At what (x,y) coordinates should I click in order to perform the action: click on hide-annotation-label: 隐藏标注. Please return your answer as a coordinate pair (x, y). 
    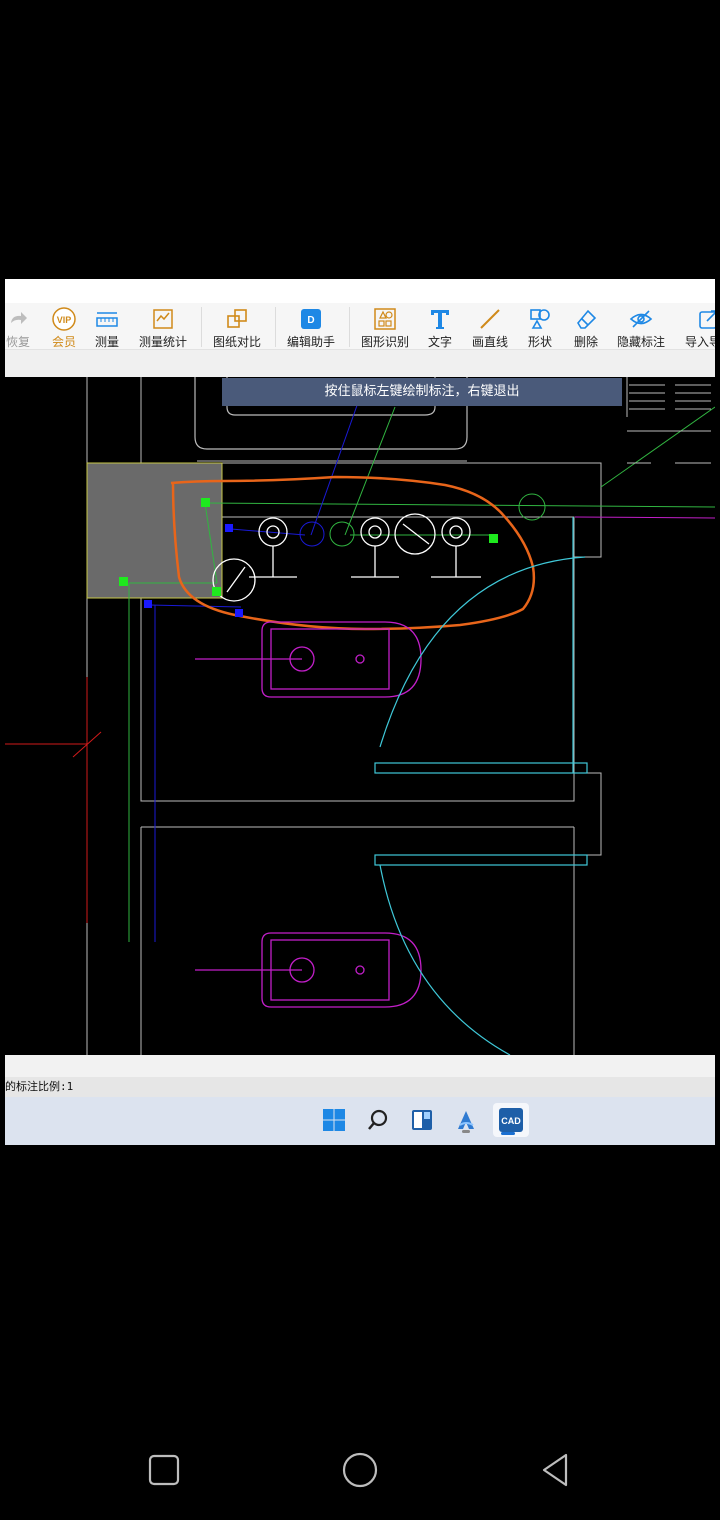
    Looking at the image, I should click on (640, 342).